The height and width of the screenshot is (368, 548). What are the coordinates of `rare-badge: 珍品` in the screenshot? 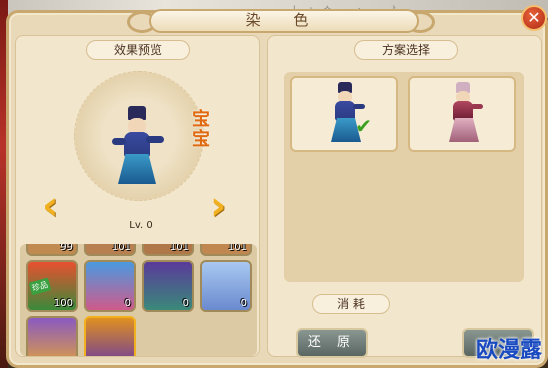 It's located at (40, 286).